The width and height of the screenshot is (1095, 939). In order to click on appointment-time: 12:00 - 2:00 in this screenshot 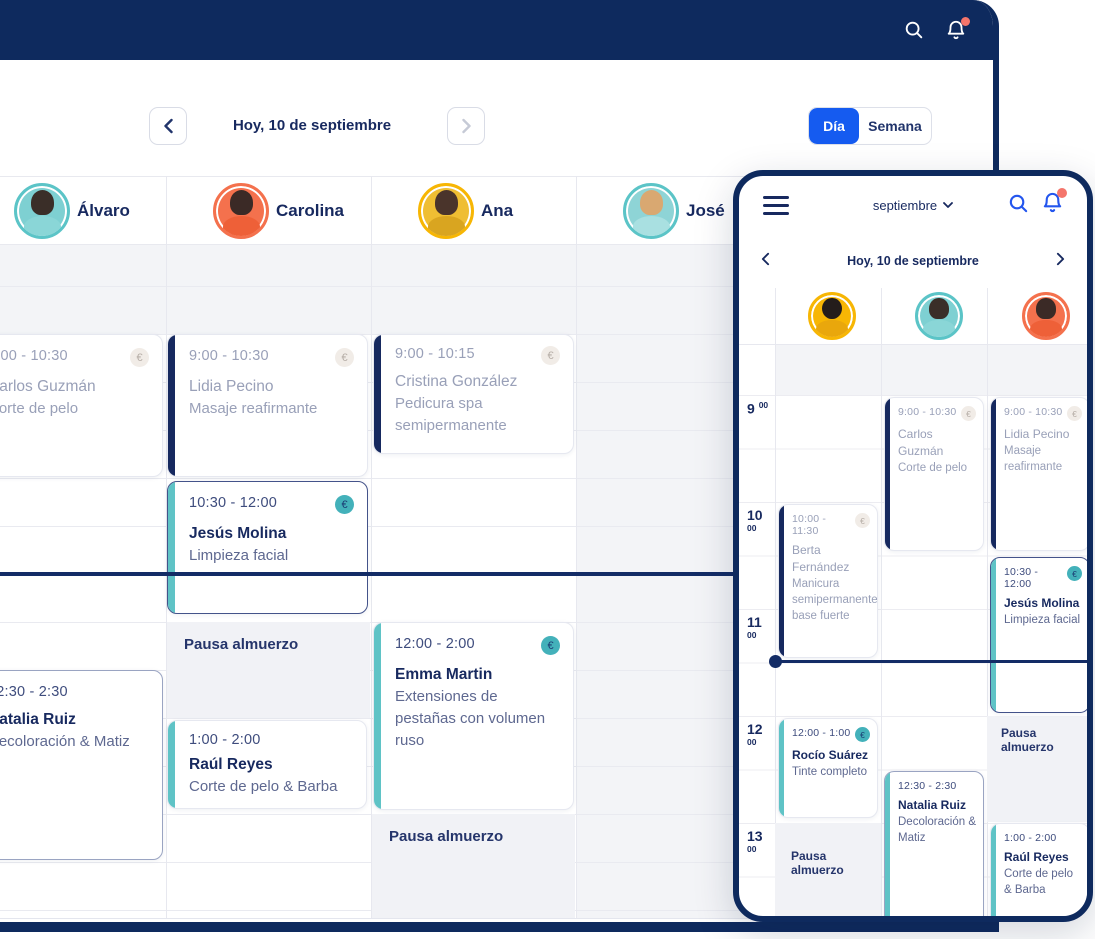, I will do `click(435, 644)`.